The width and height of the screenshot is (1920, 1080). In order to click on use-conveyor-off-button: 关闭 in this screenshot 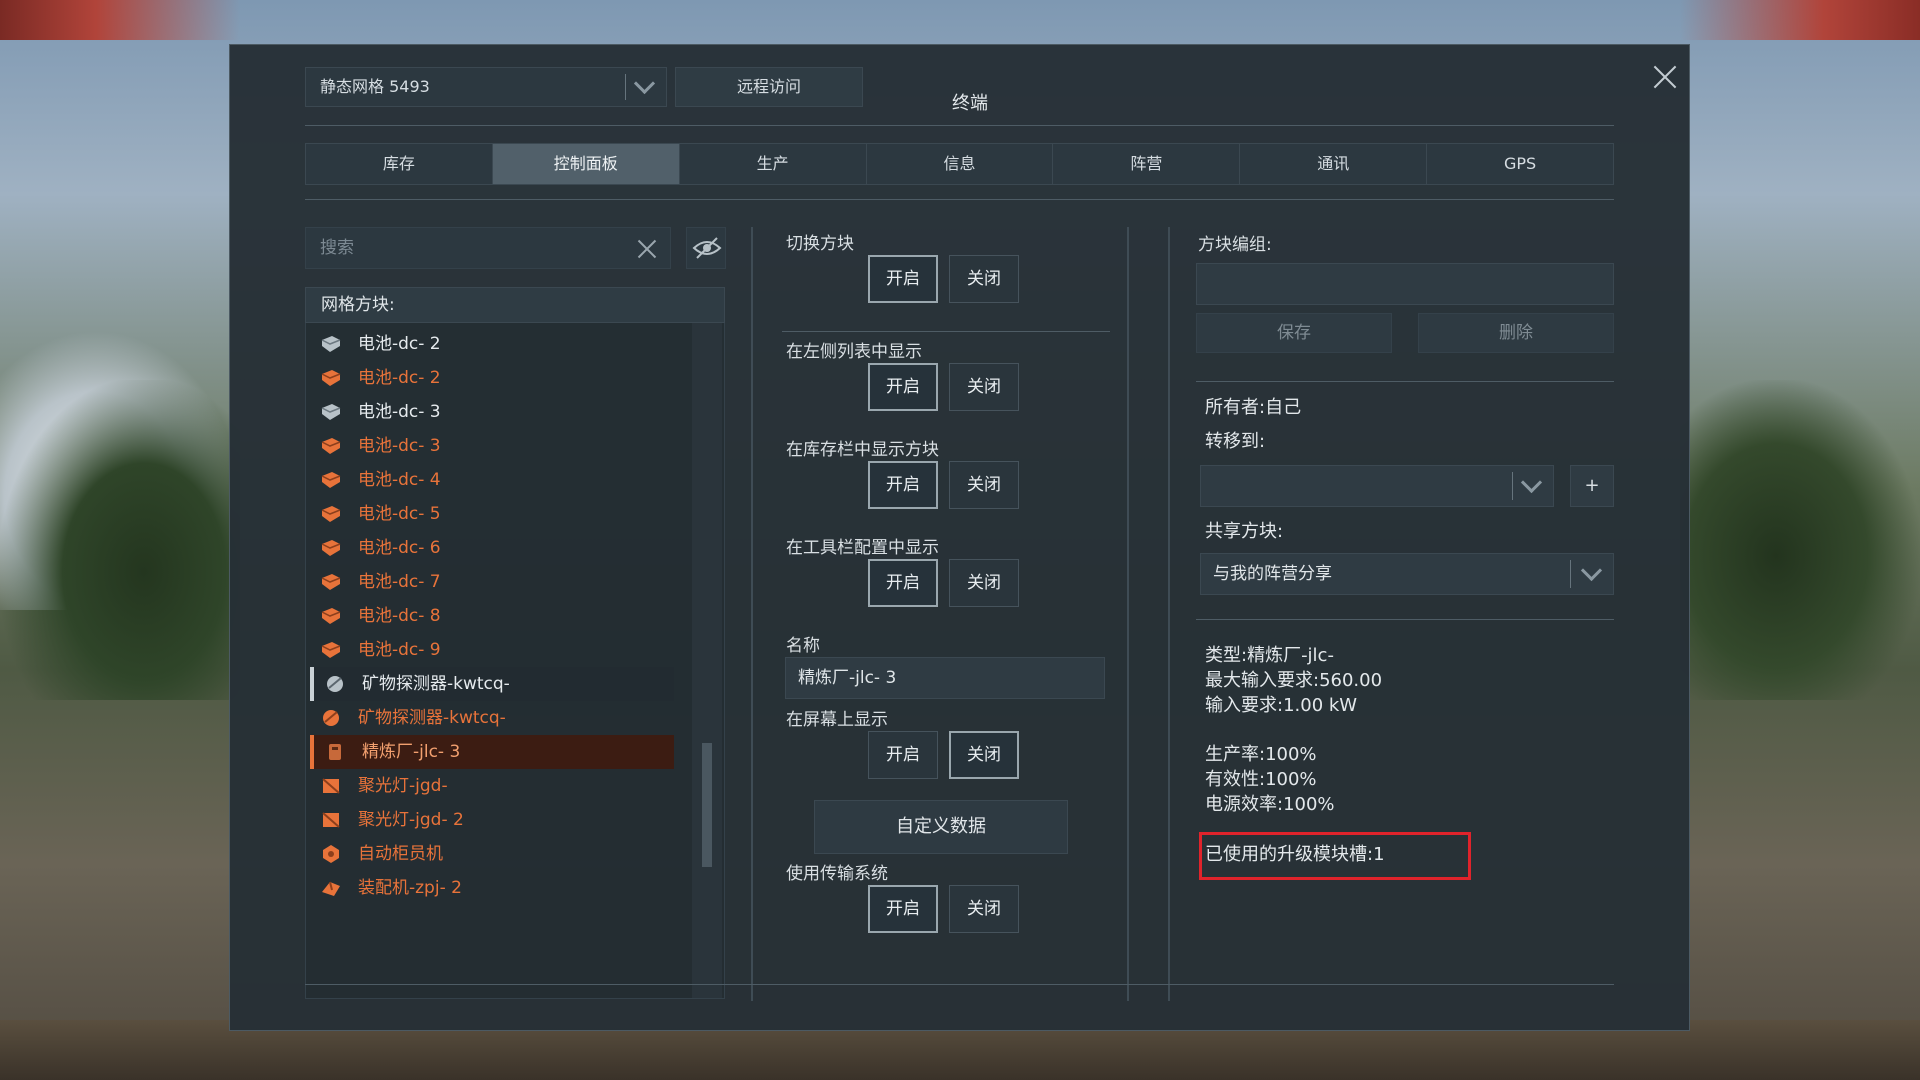, I will do `click(984, 909)`.